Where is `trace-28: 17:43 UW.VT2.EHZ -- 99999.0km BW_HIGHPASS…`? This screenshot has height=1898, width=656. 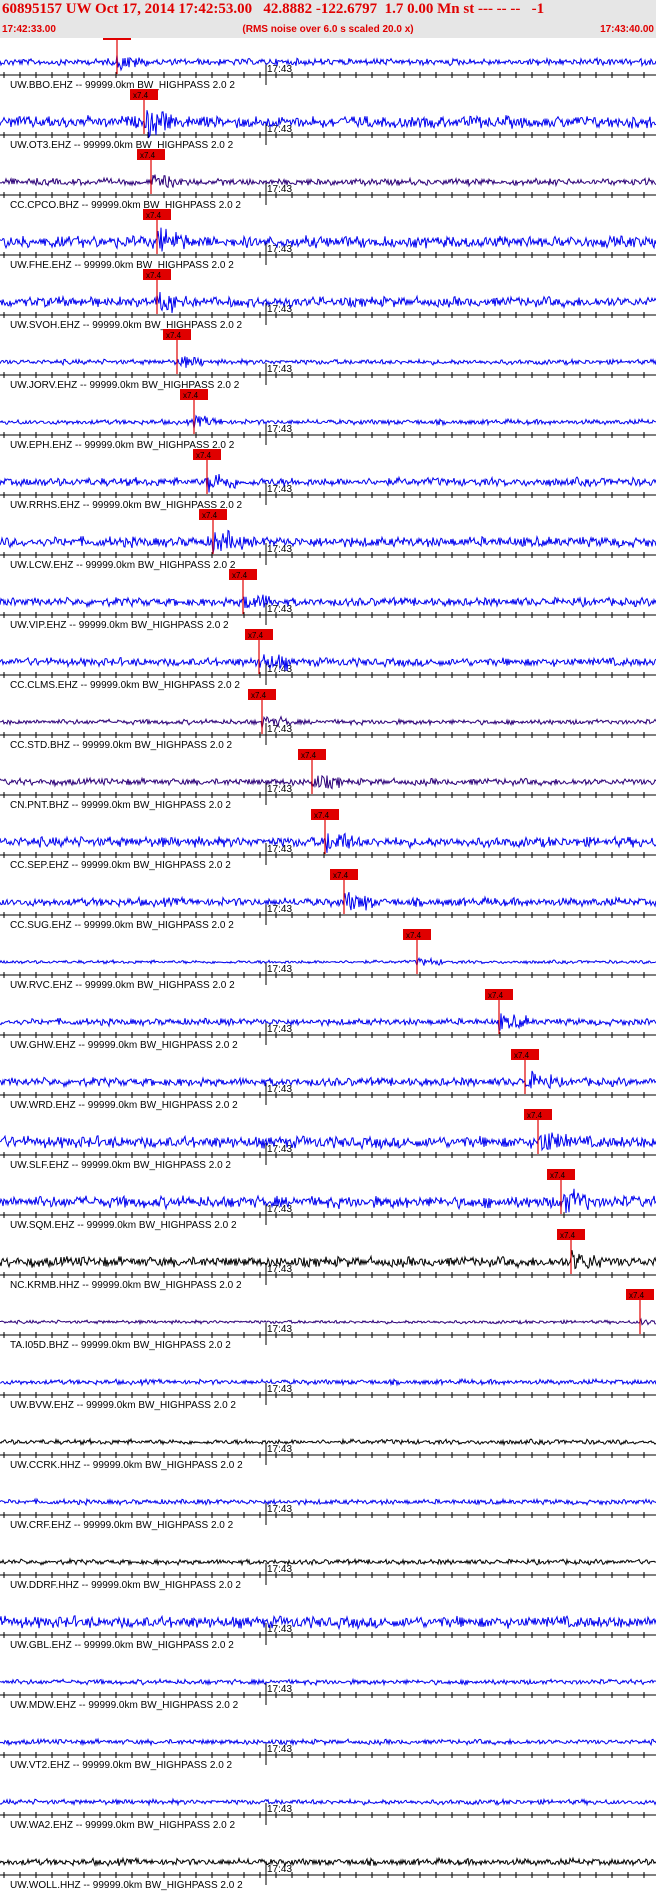
trace-28: 17:43 UW.VT2.EHZ -- 99999.0km BW_HIGHPASS… is located at coordinates (328, 1754).